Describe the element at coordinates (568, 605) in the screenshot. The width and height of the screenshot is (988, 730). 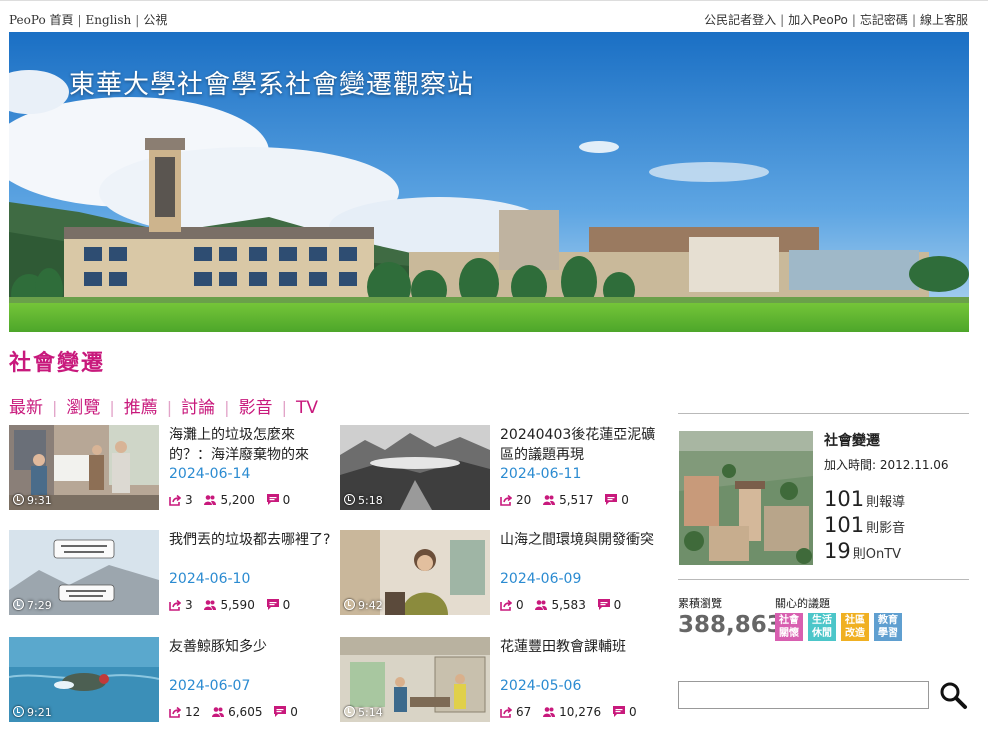
I see `view-count: 5,583` at that location.